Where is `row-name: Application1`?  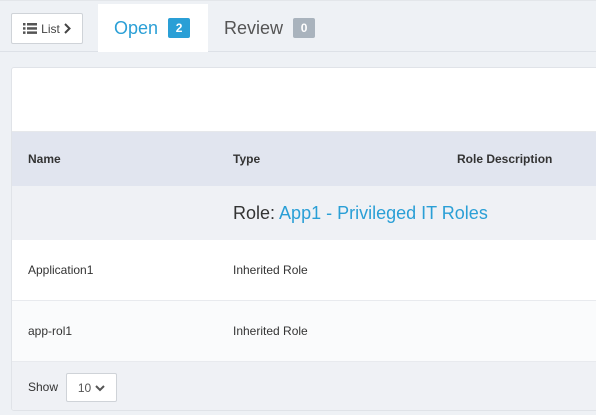 row-name: Application1 is located at coordinates (61, 270).